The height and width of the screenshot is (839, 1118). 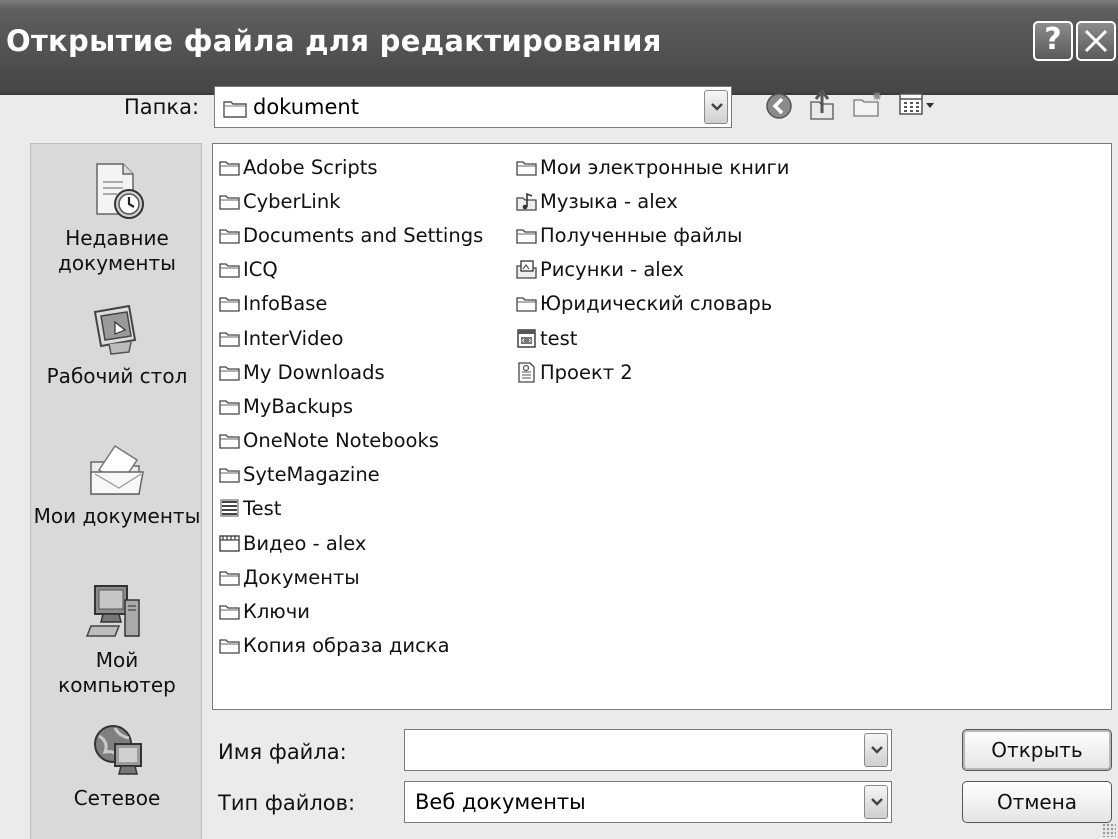 What do you see at coordinates (334, 41) in the screenshot?
I see `window-title: Открытие файла для редактирования` at bounding box center [334, 41].